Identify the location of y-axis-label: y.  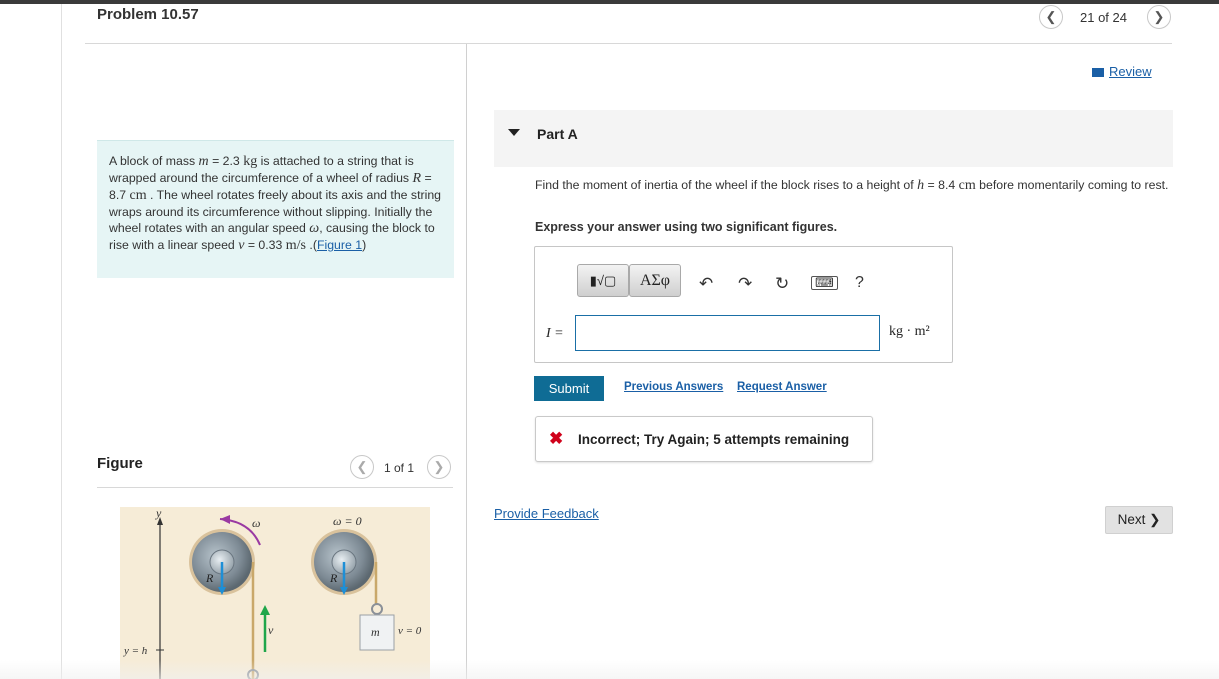
(158, 513).